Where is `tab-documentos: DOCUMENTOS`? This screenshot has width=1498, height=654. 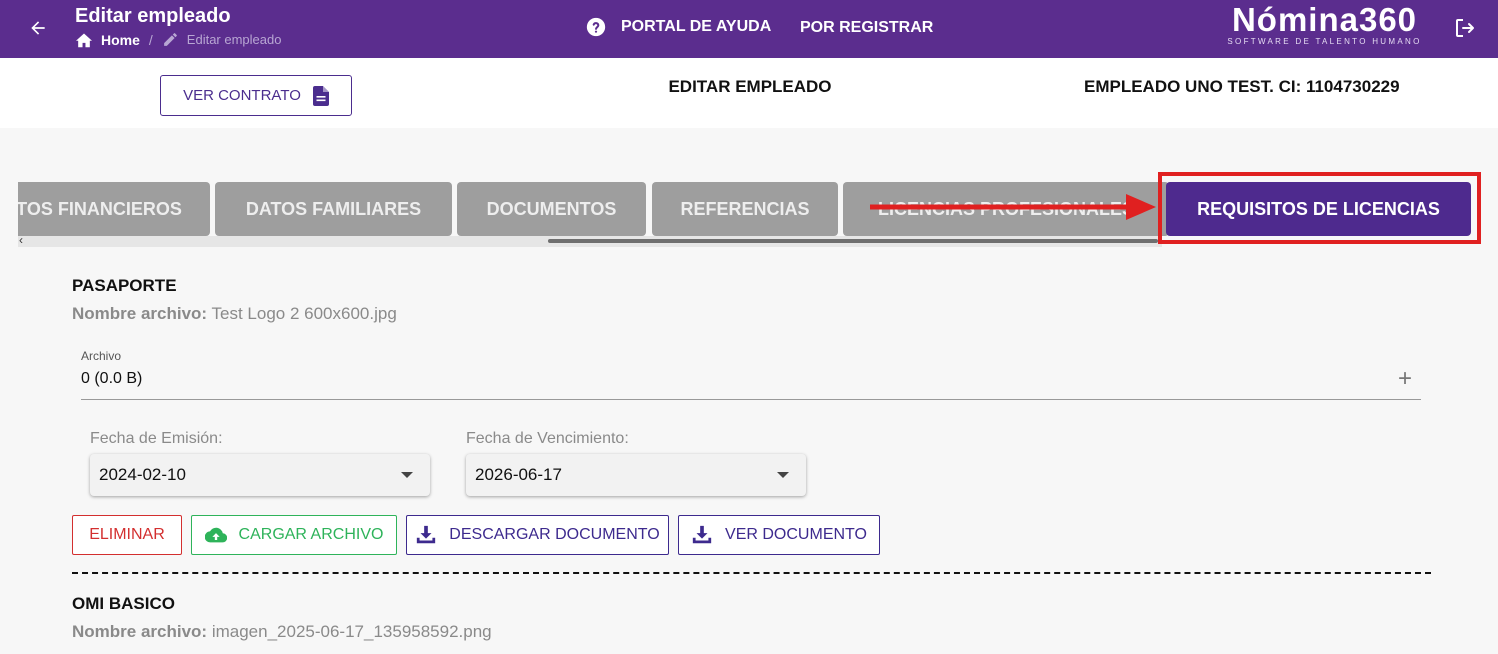 tab-documentos: DOCUMENTOS is located at coordinates (551, 209).